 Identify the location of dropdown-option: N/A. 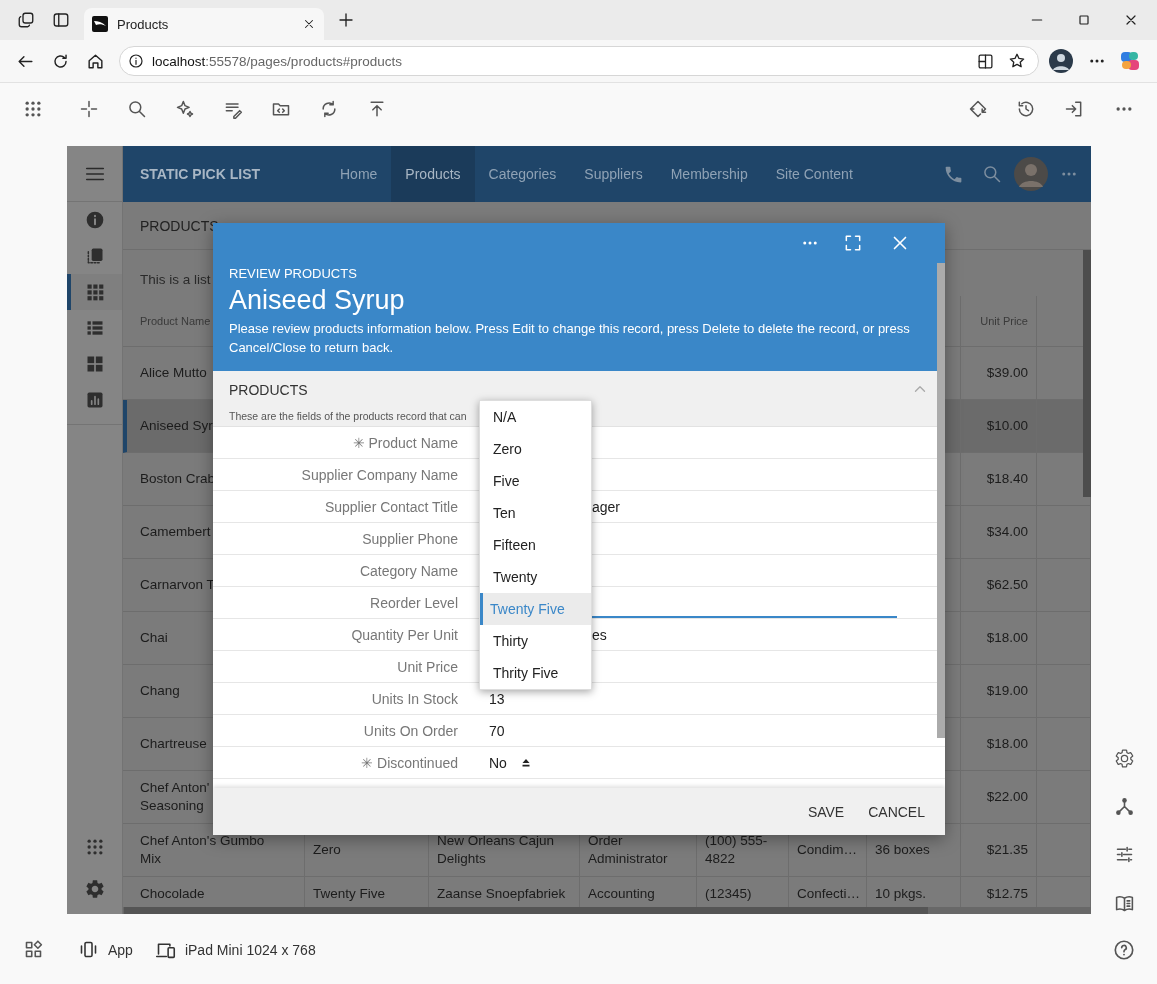
(535, 417).